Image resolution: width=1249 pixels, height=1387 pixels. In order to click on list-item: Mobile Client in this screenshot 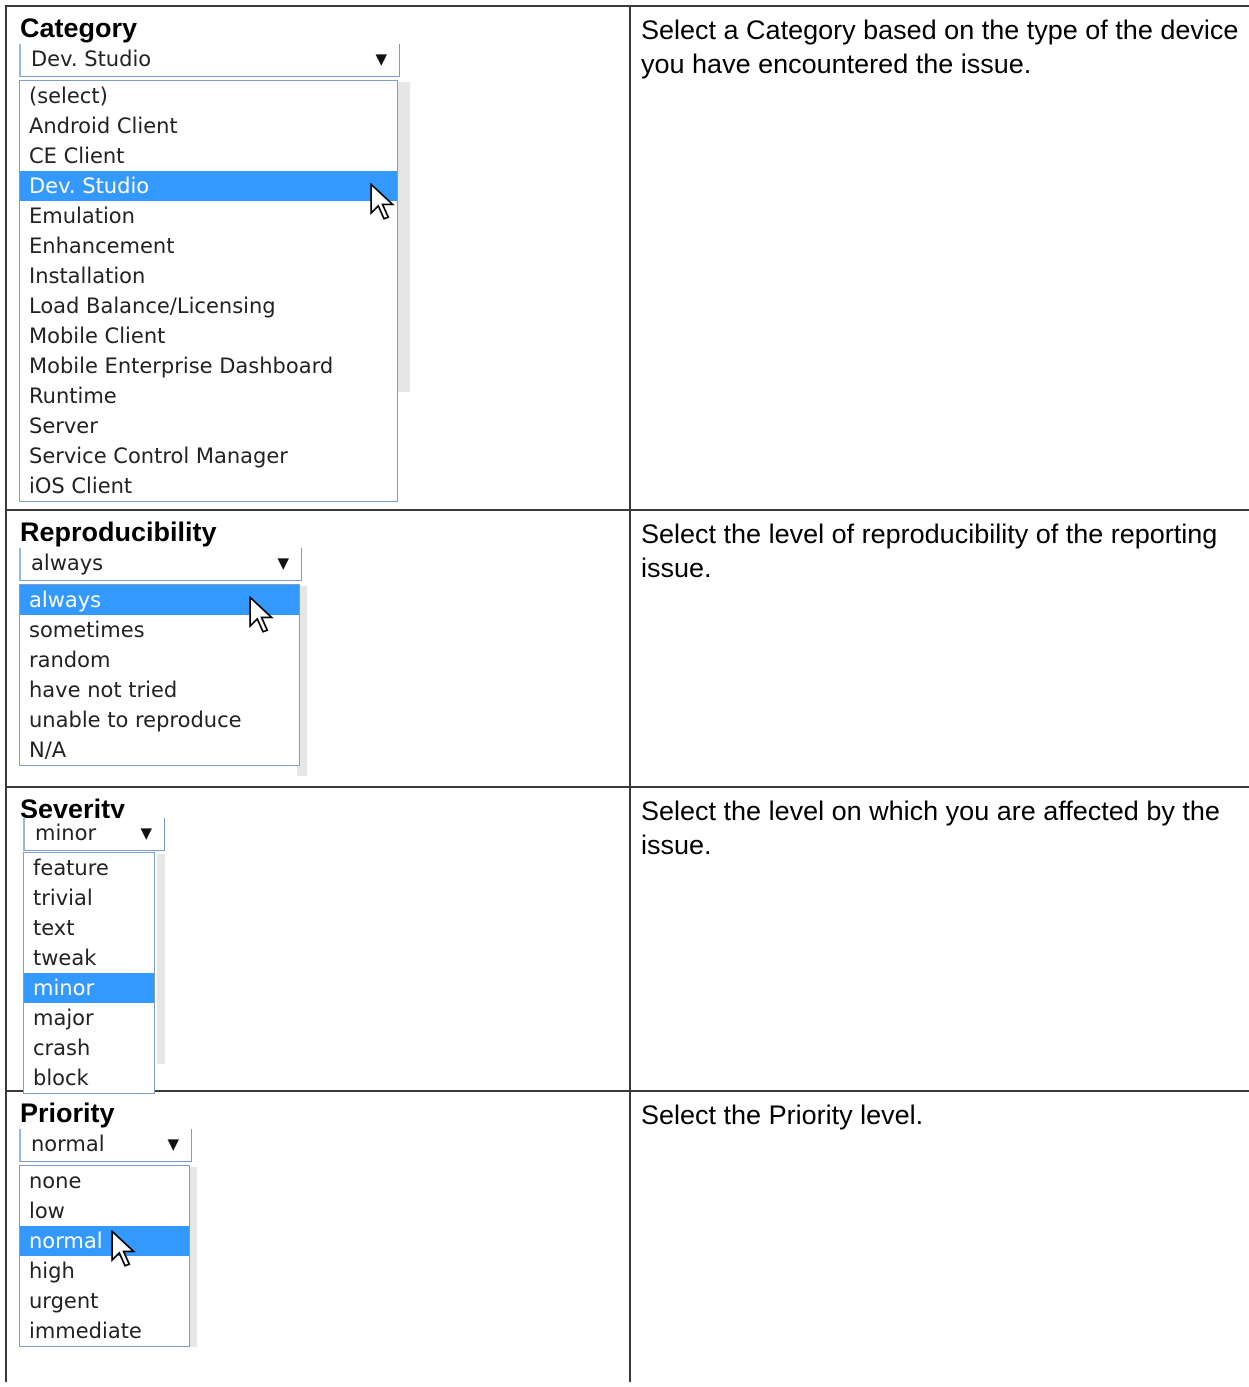, I will do `click(208, 336)`.